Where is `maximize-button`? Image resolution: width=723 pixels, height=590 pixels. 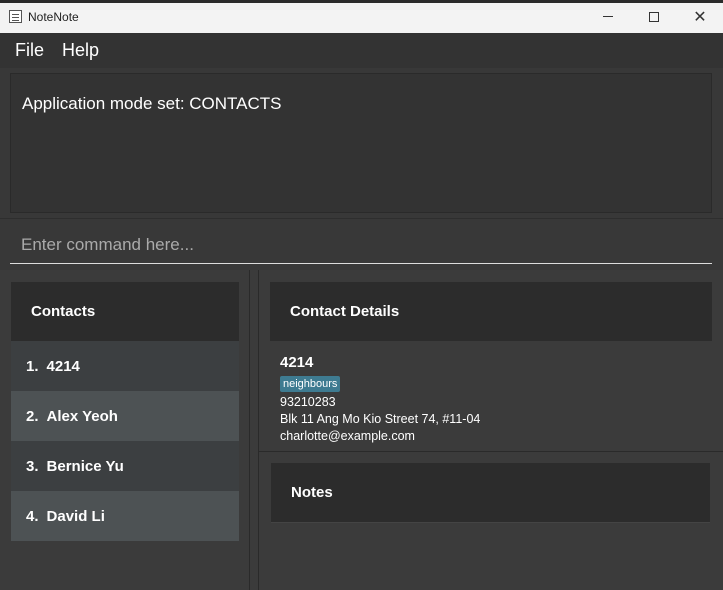
maximize-button is located at coordinates (654, 16).